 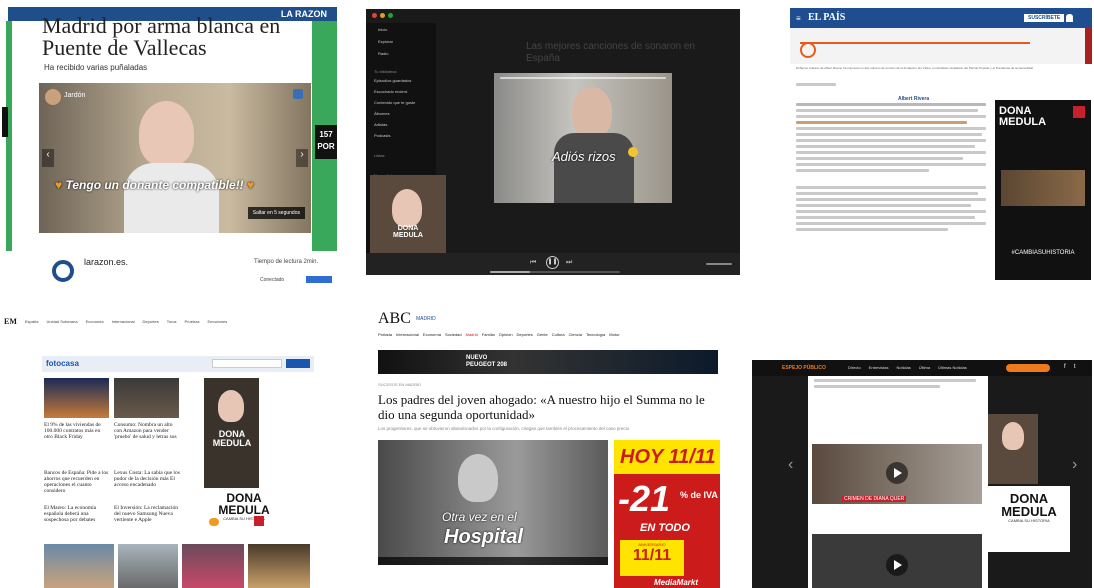 I want to click on nav-item: Emociones, so click(x=217, y=321).